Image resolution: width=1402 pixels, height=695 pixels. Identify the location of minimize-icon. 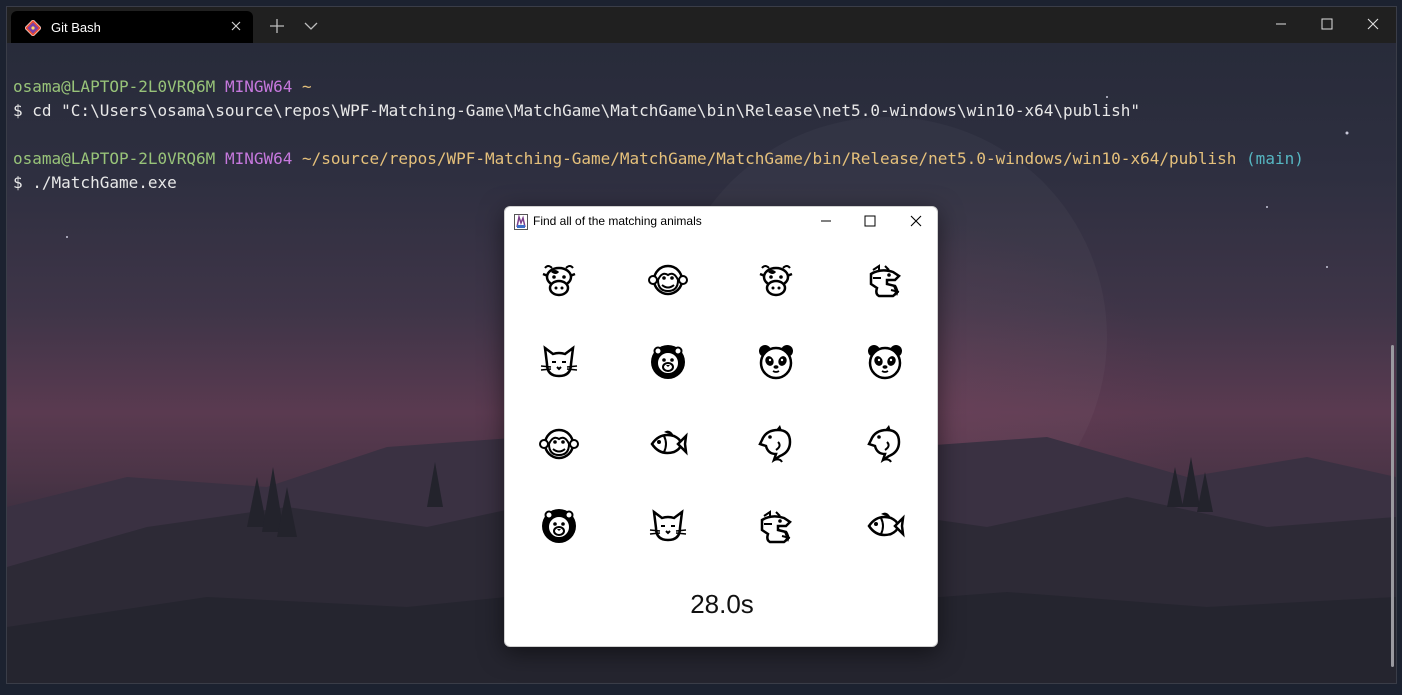
(1281, 25).